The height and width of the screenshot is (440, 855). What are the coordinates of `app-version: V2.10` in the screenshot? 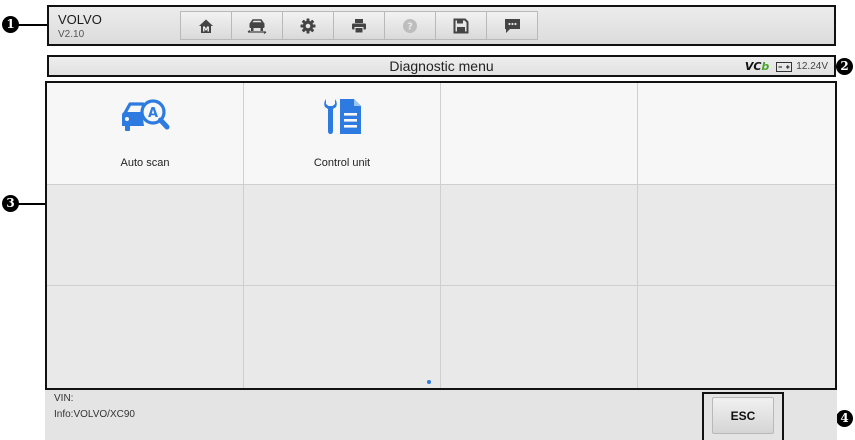 It's located at (71, 34).